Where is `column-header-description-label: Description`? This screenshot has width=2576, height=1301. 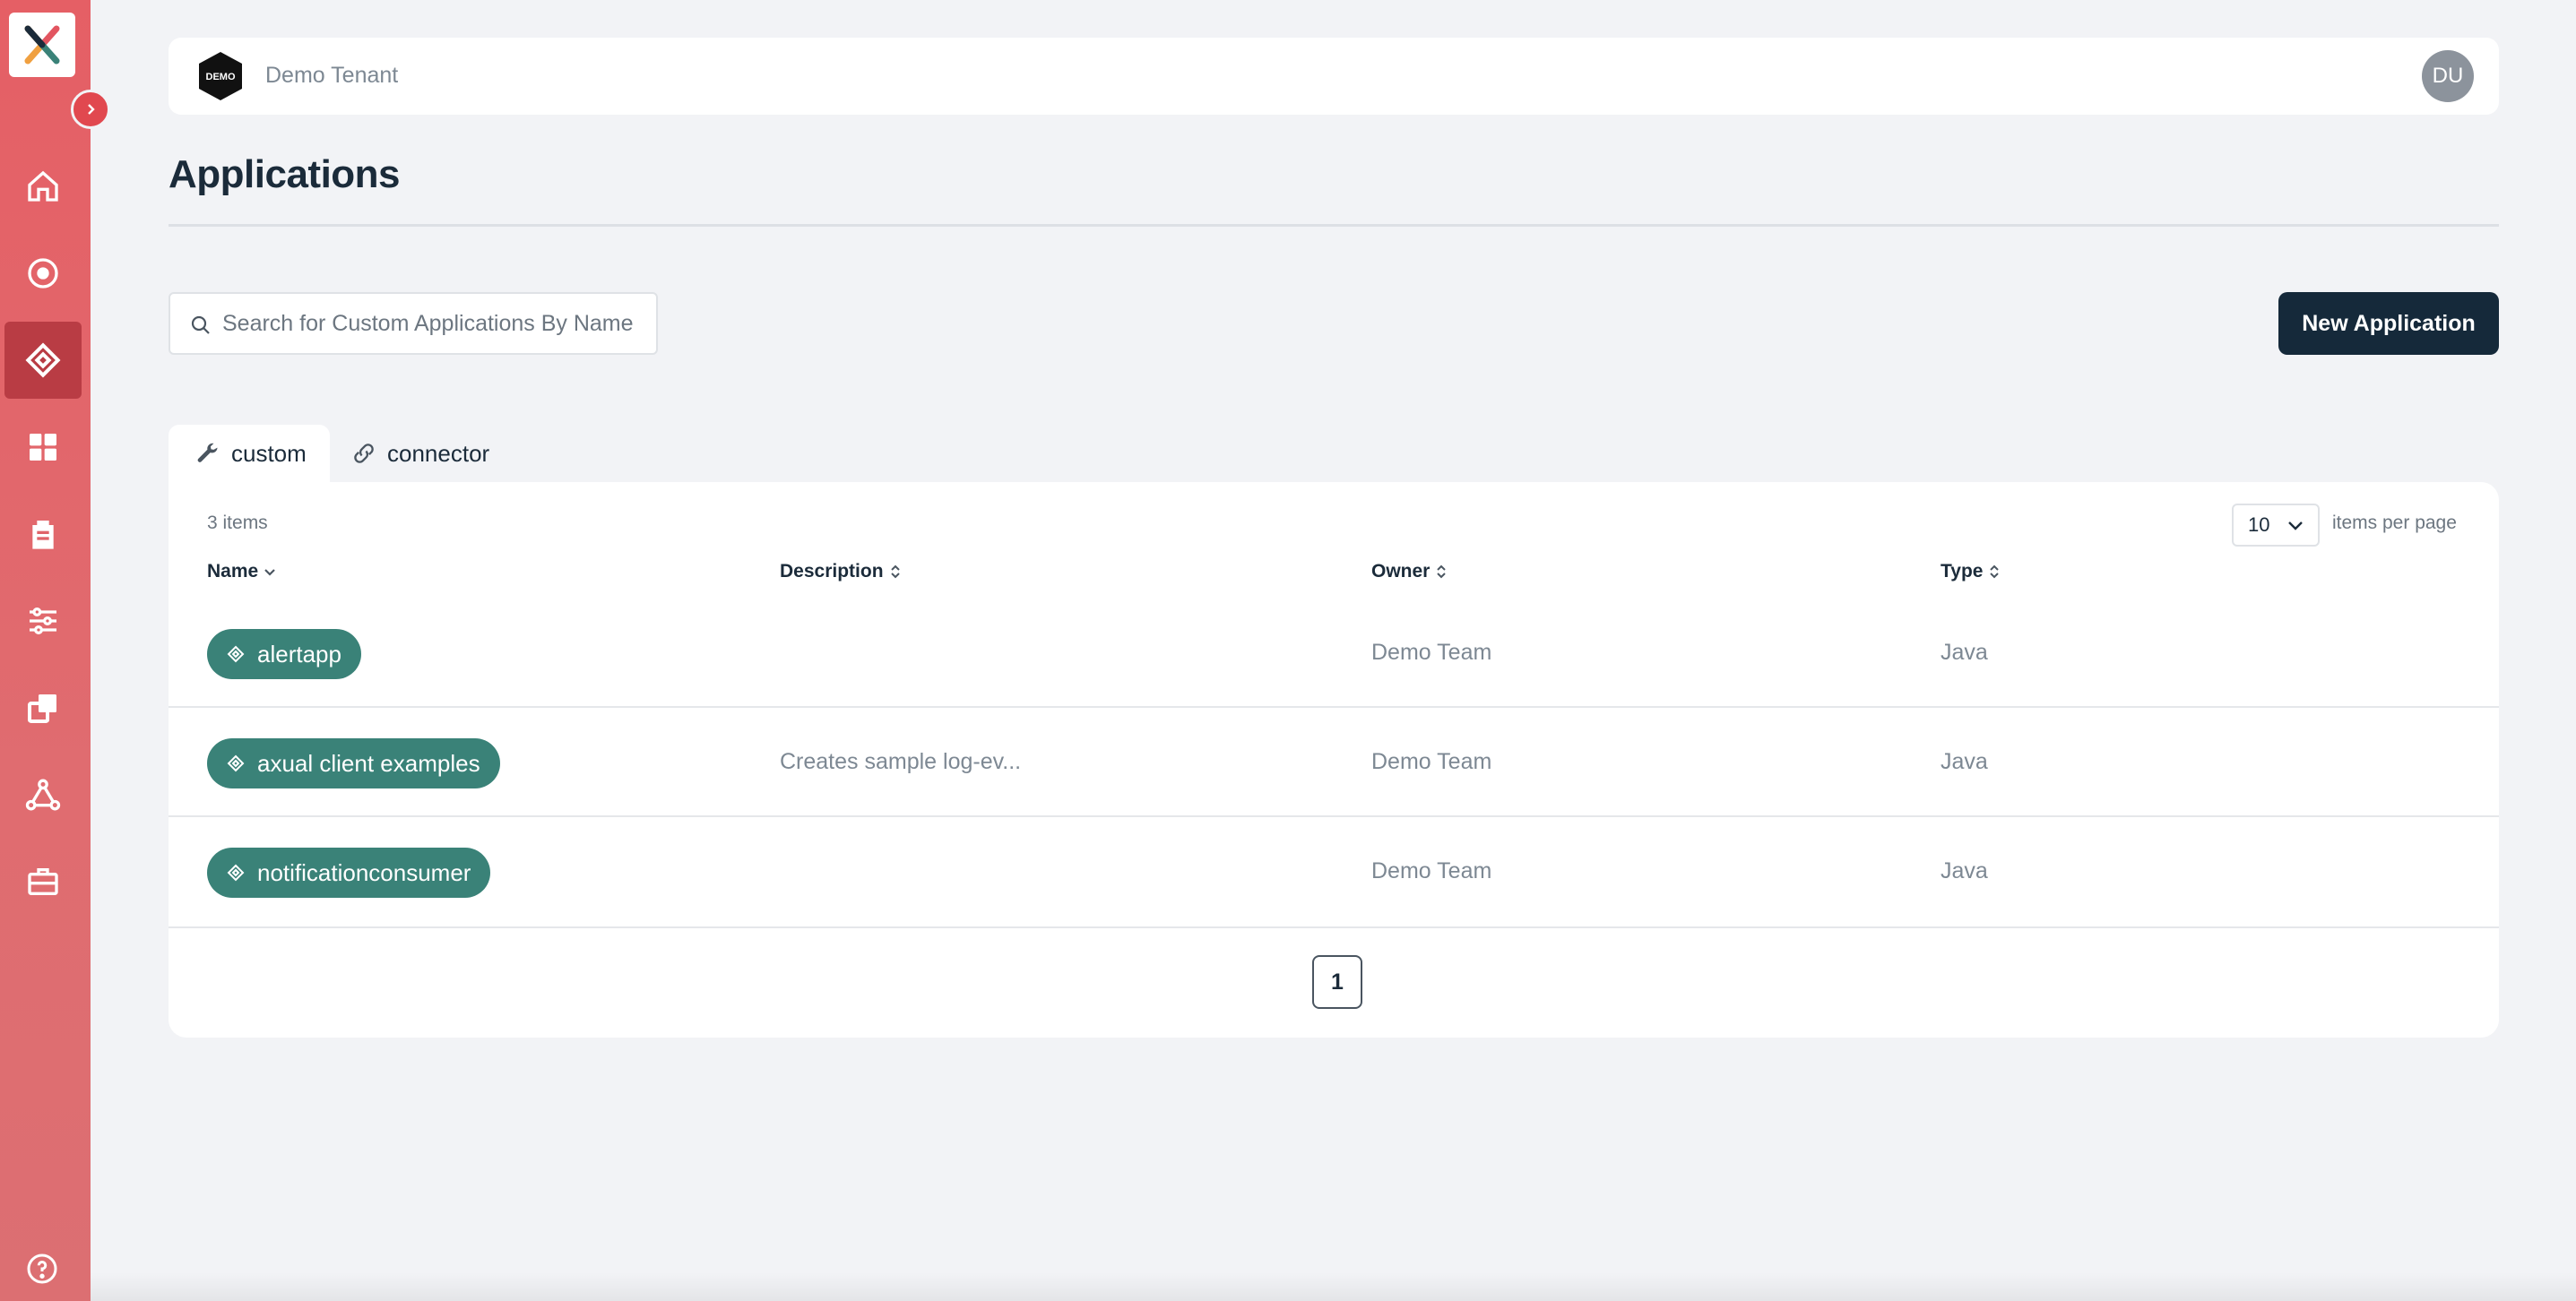 column-header-description-label: Description is located at coordinates (832, 571).